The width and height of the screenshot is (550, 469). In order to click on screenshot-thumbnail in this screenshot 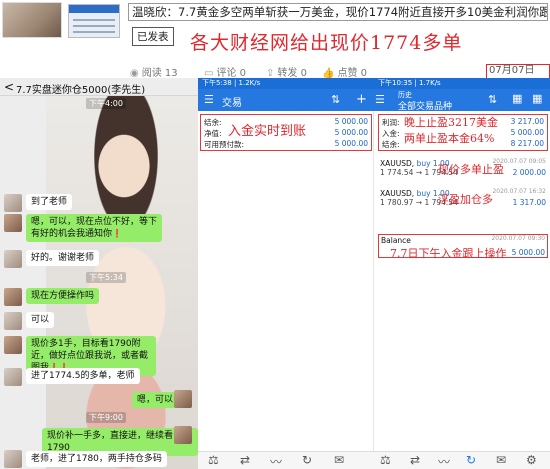, I will do `click(94, 21)`.